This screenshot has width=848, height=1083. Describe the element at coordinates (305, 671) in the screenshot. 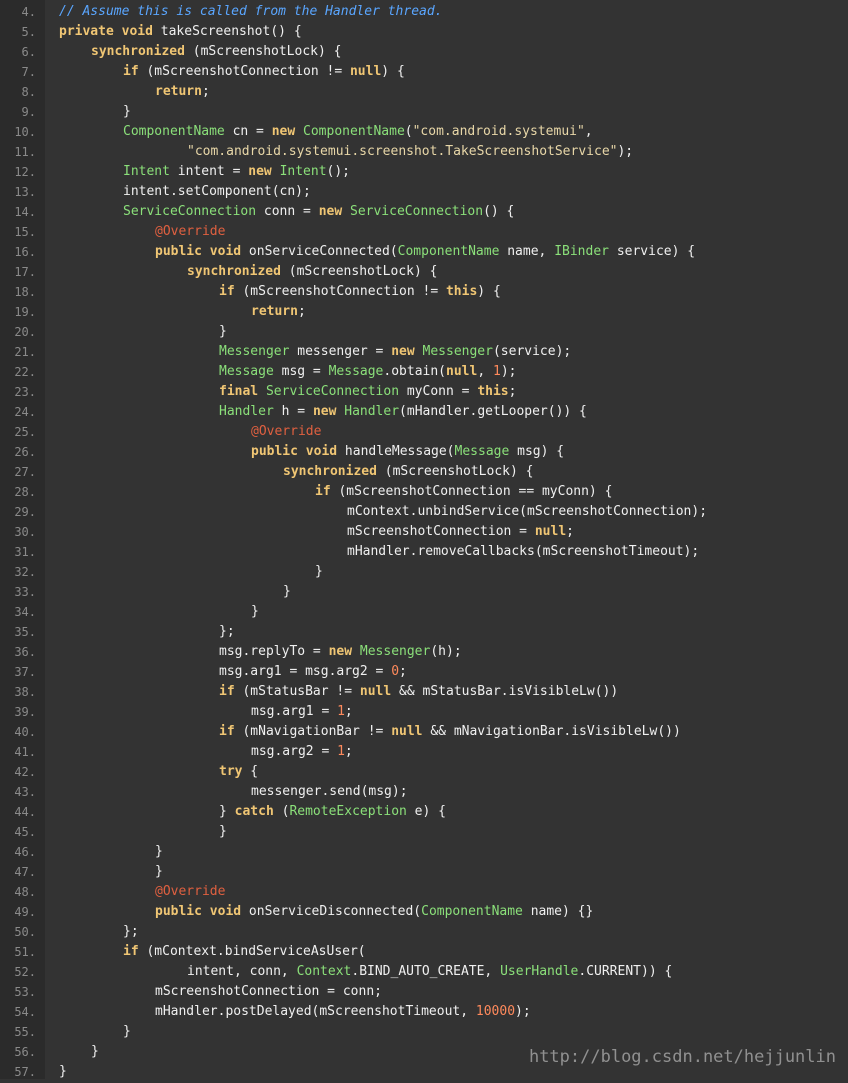

I see `code-token: msg.arg1 = msg.arg2 =` at that location.